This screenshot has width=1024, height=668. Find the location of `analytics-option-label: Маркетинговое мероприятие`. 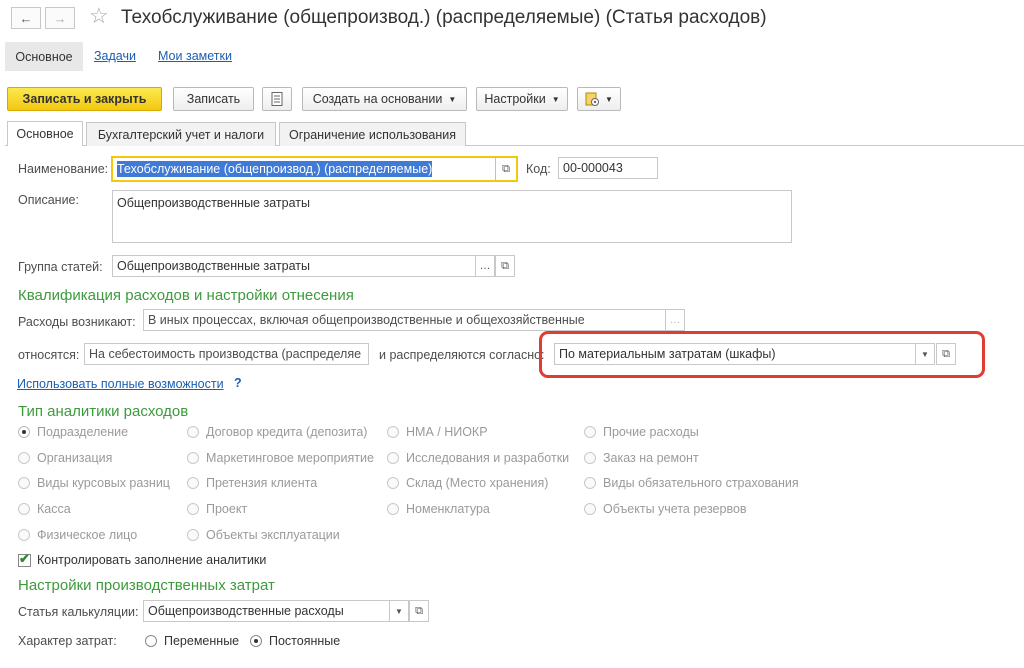

analytics-option-label: Маркетинговое мероприятие is located at coordinates (290, 458).